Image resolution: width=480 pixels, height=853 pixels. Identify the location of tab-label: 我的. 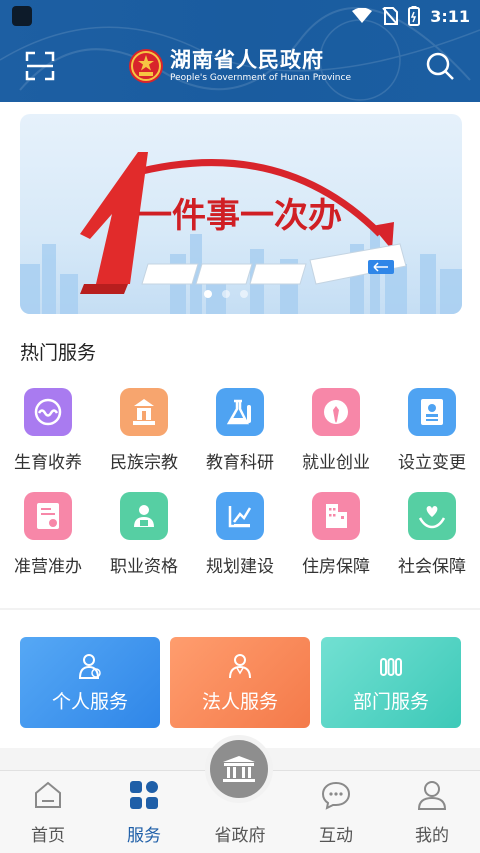
(432, 836).